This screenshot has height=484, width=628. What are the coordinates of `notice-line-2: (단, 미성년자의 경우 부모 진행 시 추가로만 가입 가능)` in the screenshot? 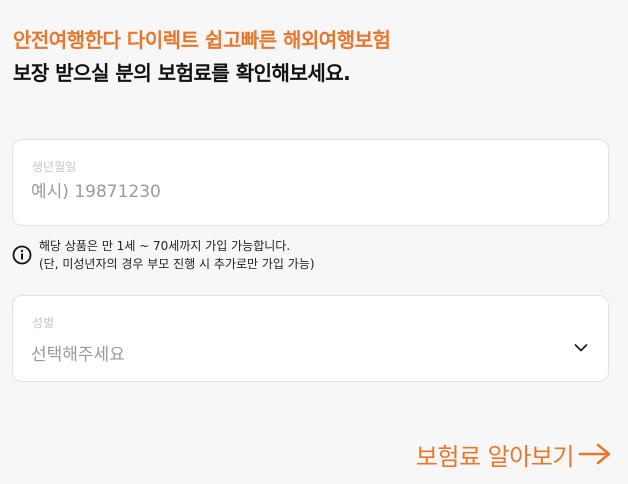 It's located at (177, 264).